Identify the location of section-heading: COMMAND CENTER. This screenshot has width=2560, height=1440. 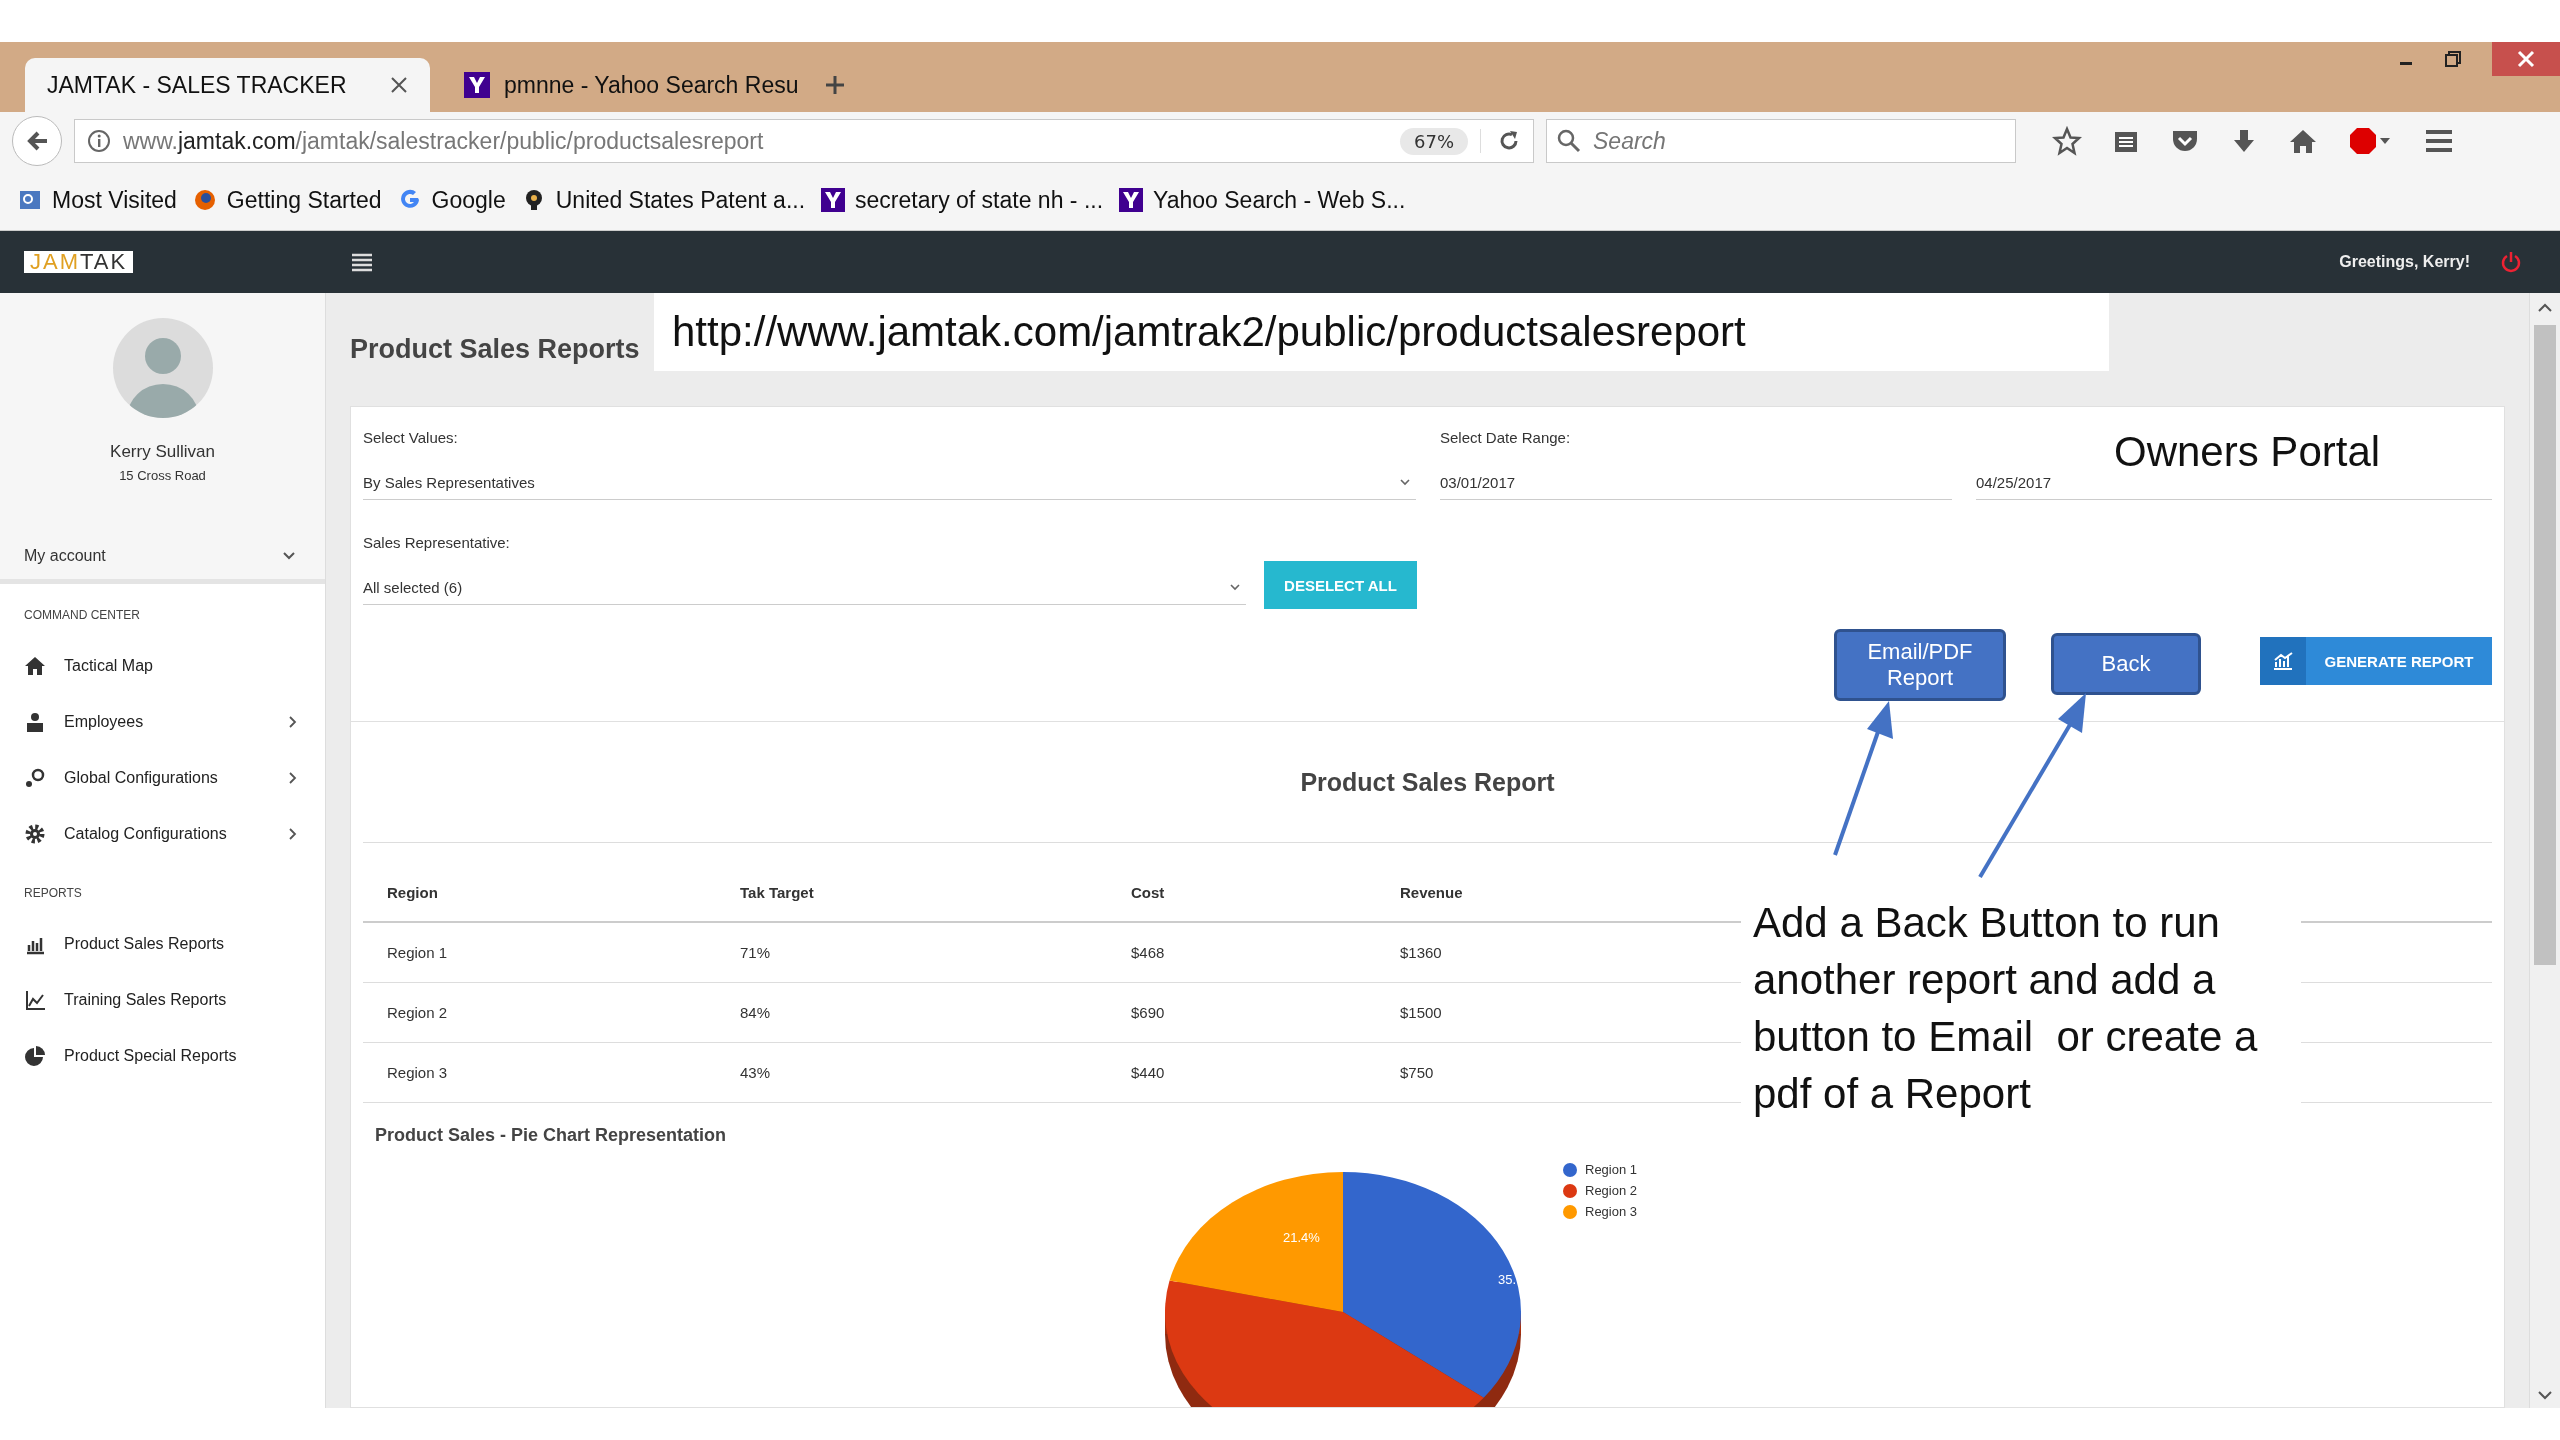
(82, 615).